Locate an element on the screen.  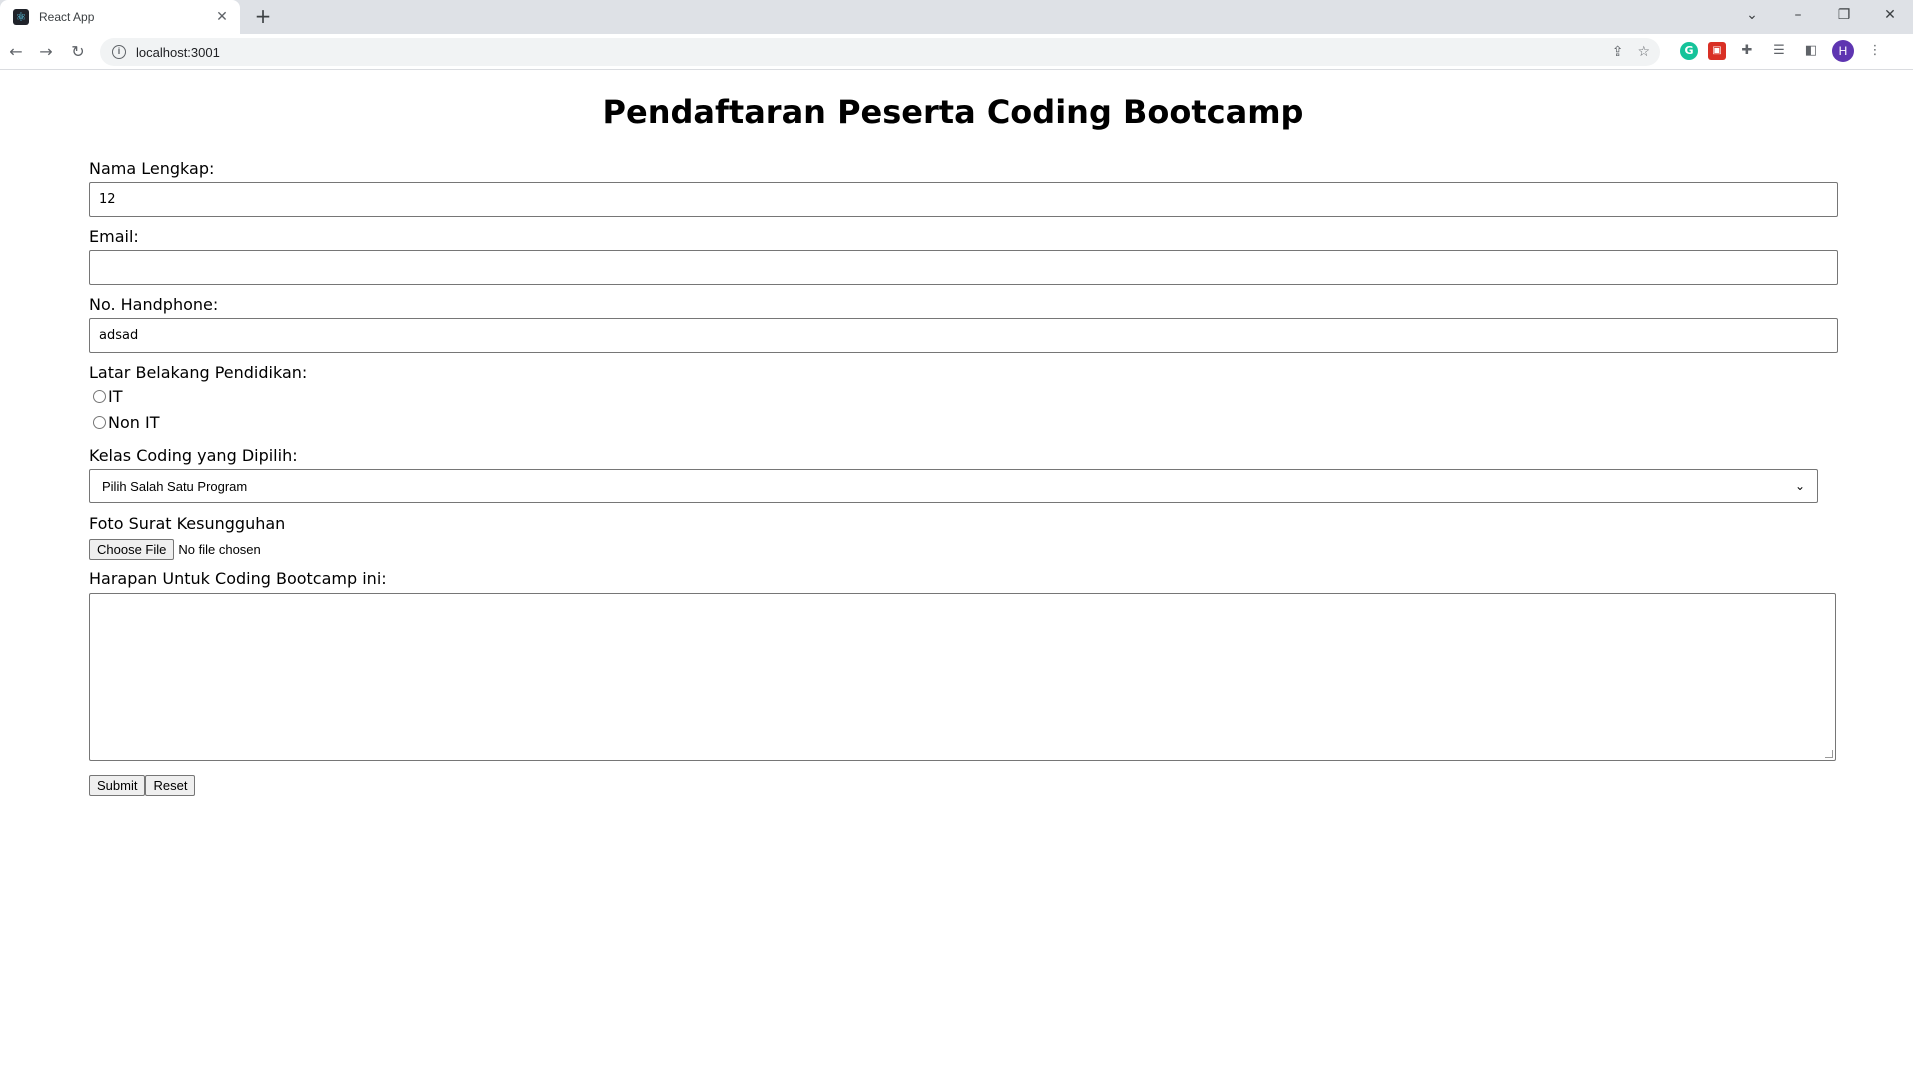
choose-file-button: Choose File is located at coordinates (132, 549).